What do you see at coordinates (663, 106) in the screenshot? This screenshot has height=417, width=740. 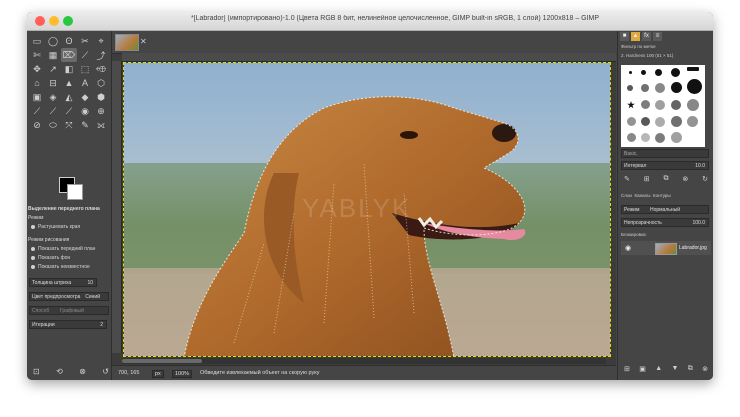 I see `brush-grid` at bounding box center [663, 106].